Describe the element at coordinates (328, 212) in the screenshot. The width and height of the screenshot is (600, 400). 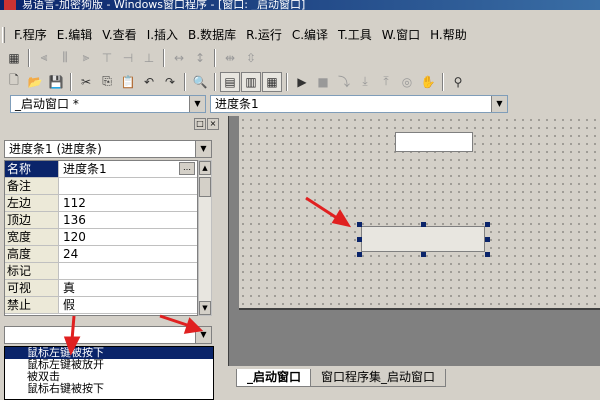
I see `arrow-to-control` at that location.